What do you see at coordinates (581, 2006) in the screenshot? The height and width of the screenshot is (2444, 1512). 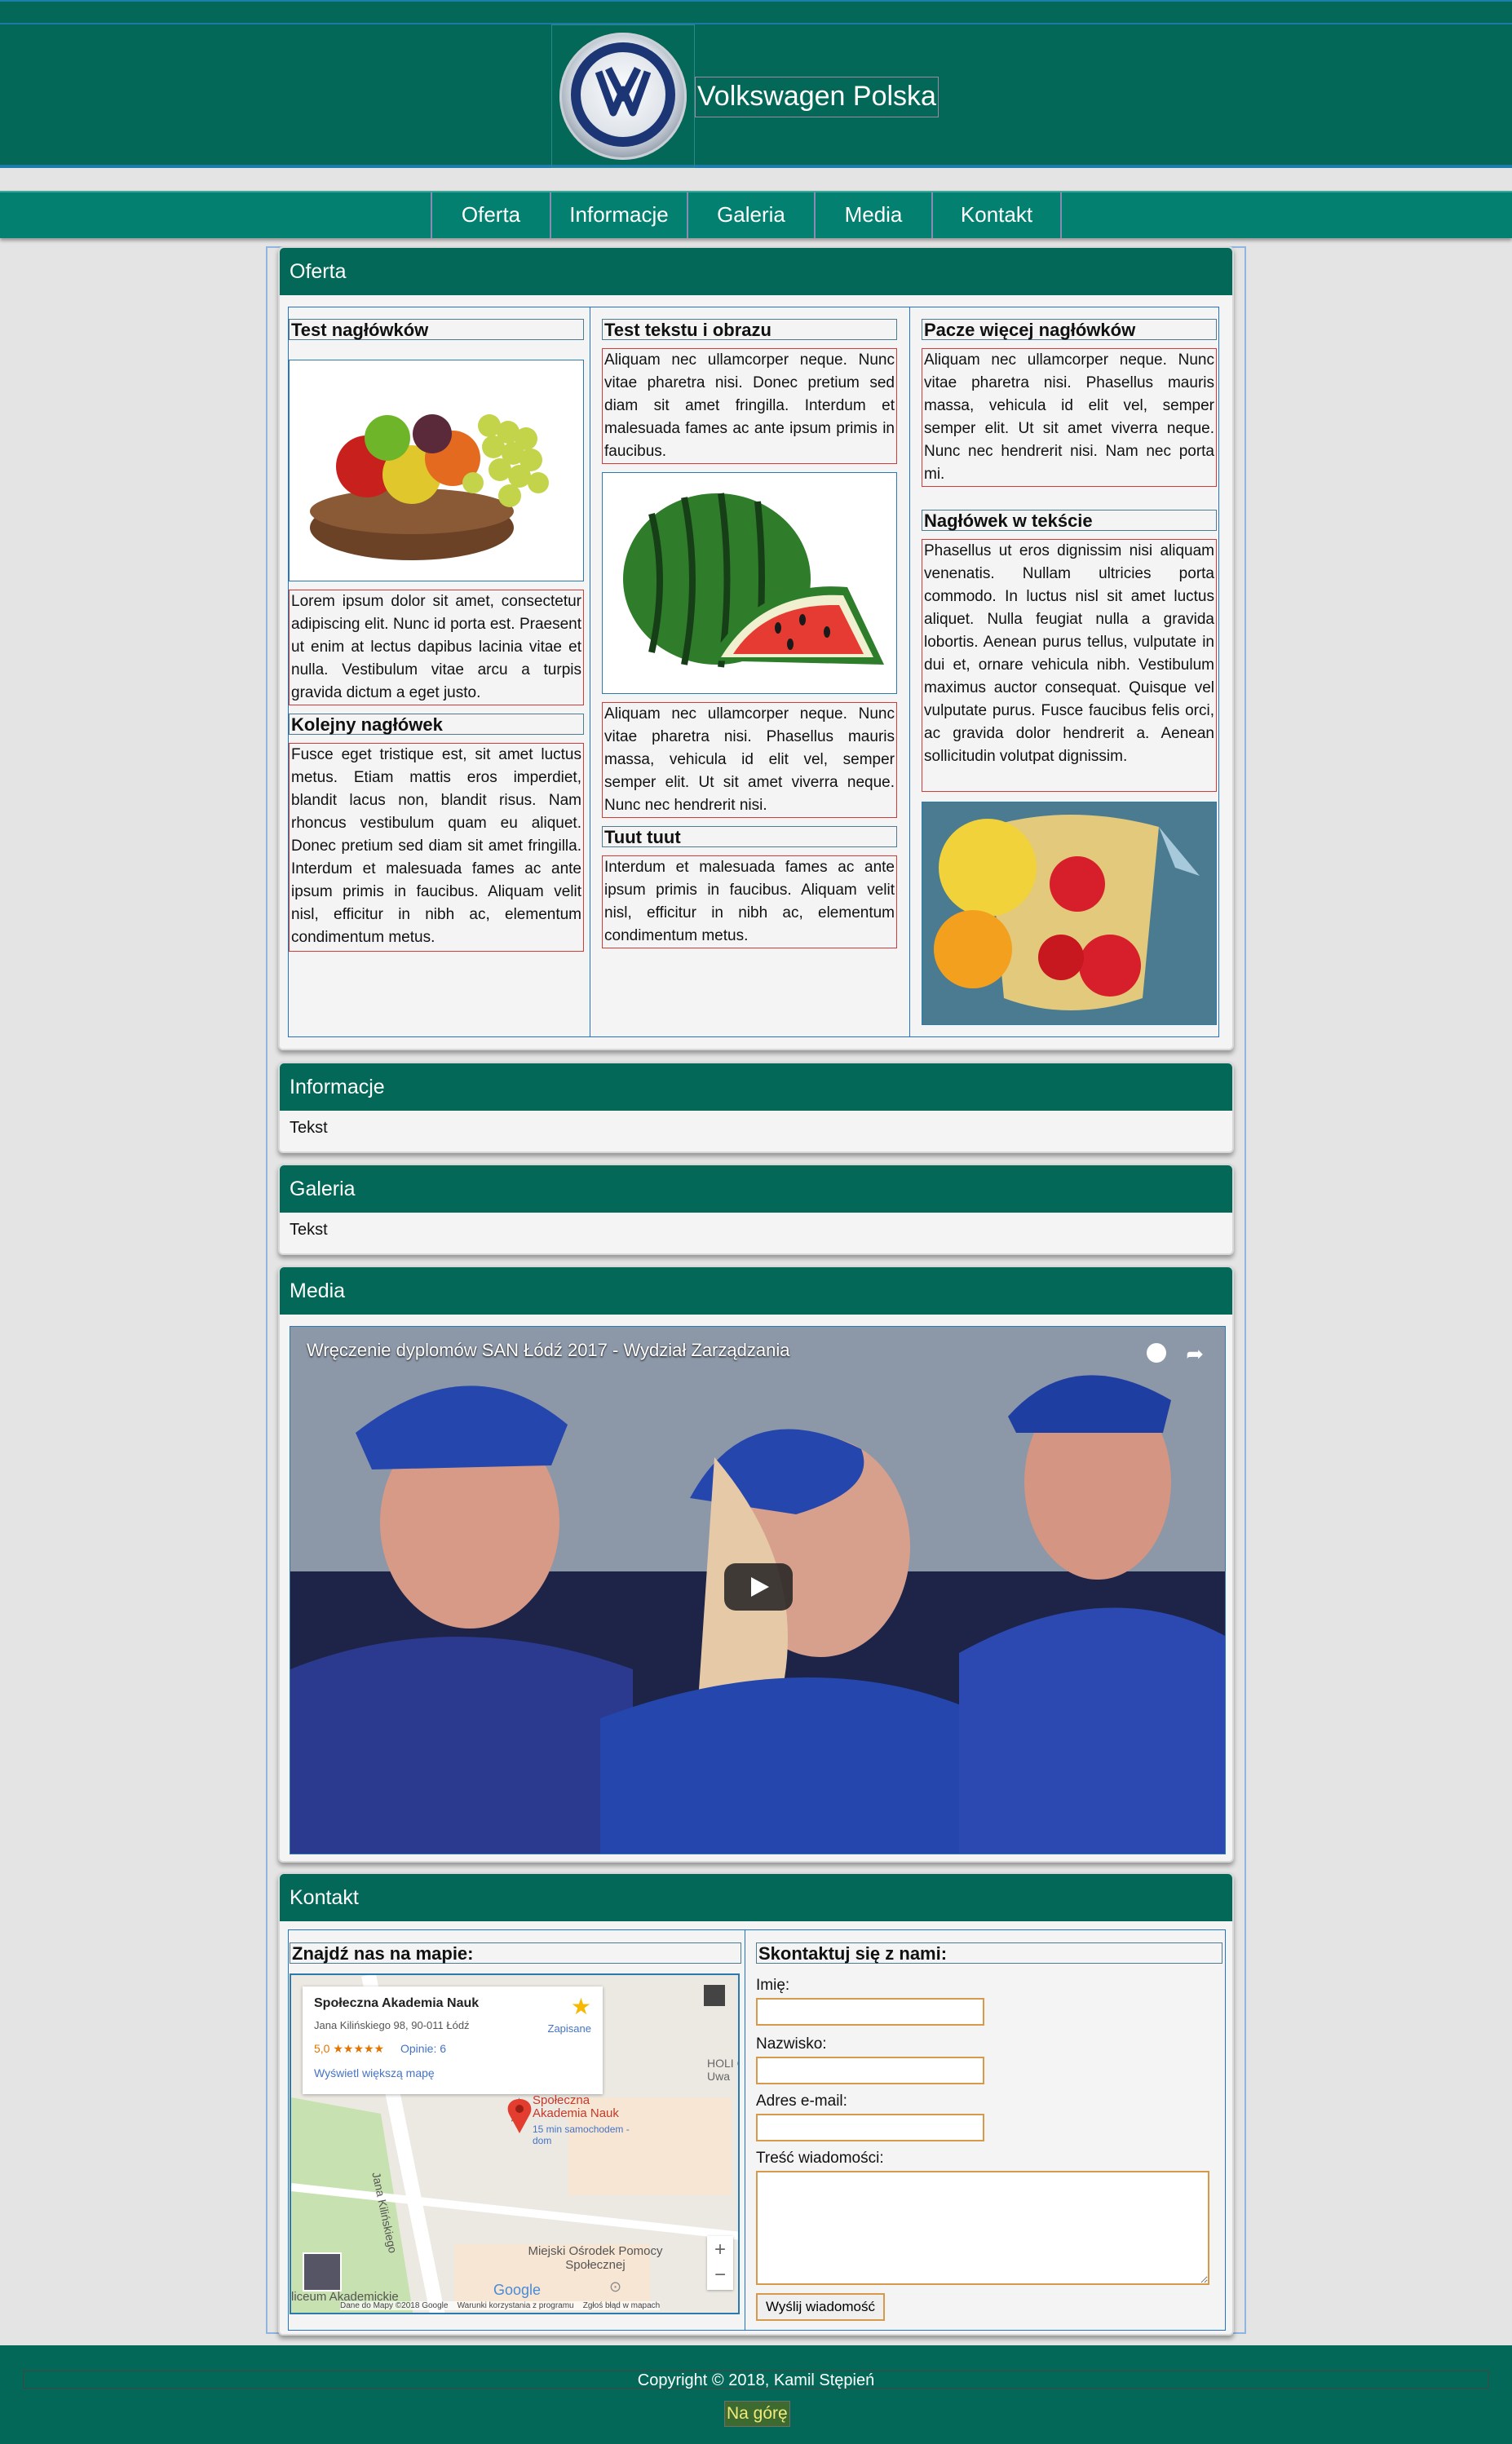 I see `star-icon: ★` at bounding box center [581, 2006].